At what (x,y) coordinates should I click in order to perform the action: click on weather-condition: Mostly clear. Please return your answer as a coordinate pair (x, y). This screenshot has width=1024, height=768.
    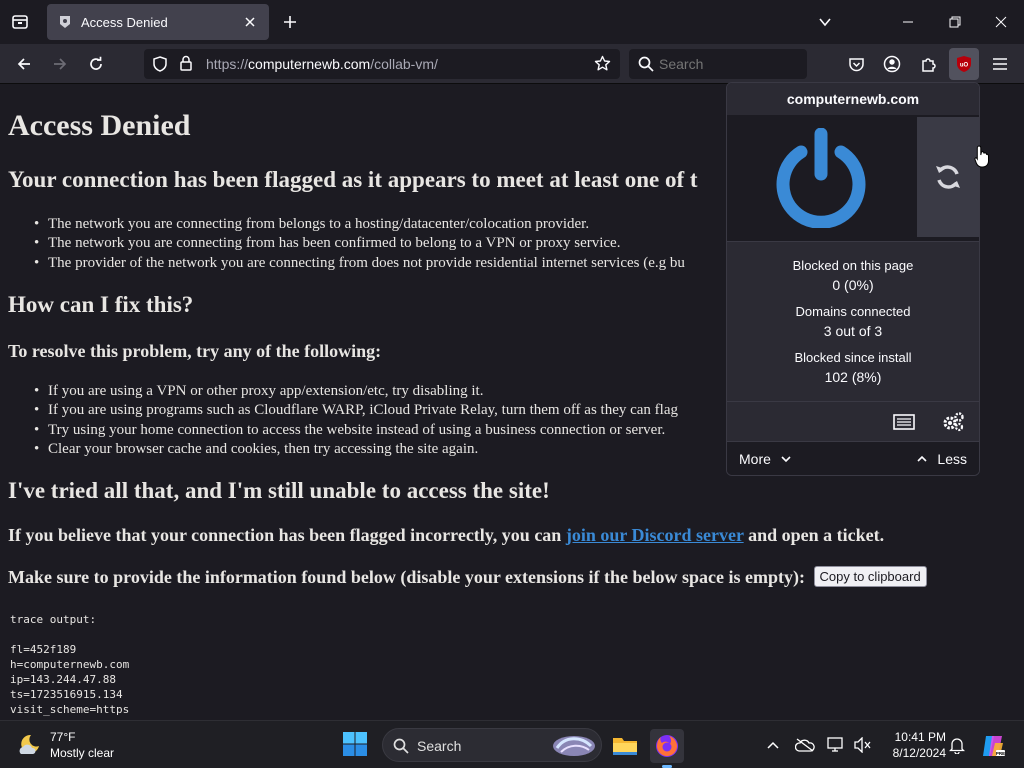
    Looking at the image, I should click on (82, 753).